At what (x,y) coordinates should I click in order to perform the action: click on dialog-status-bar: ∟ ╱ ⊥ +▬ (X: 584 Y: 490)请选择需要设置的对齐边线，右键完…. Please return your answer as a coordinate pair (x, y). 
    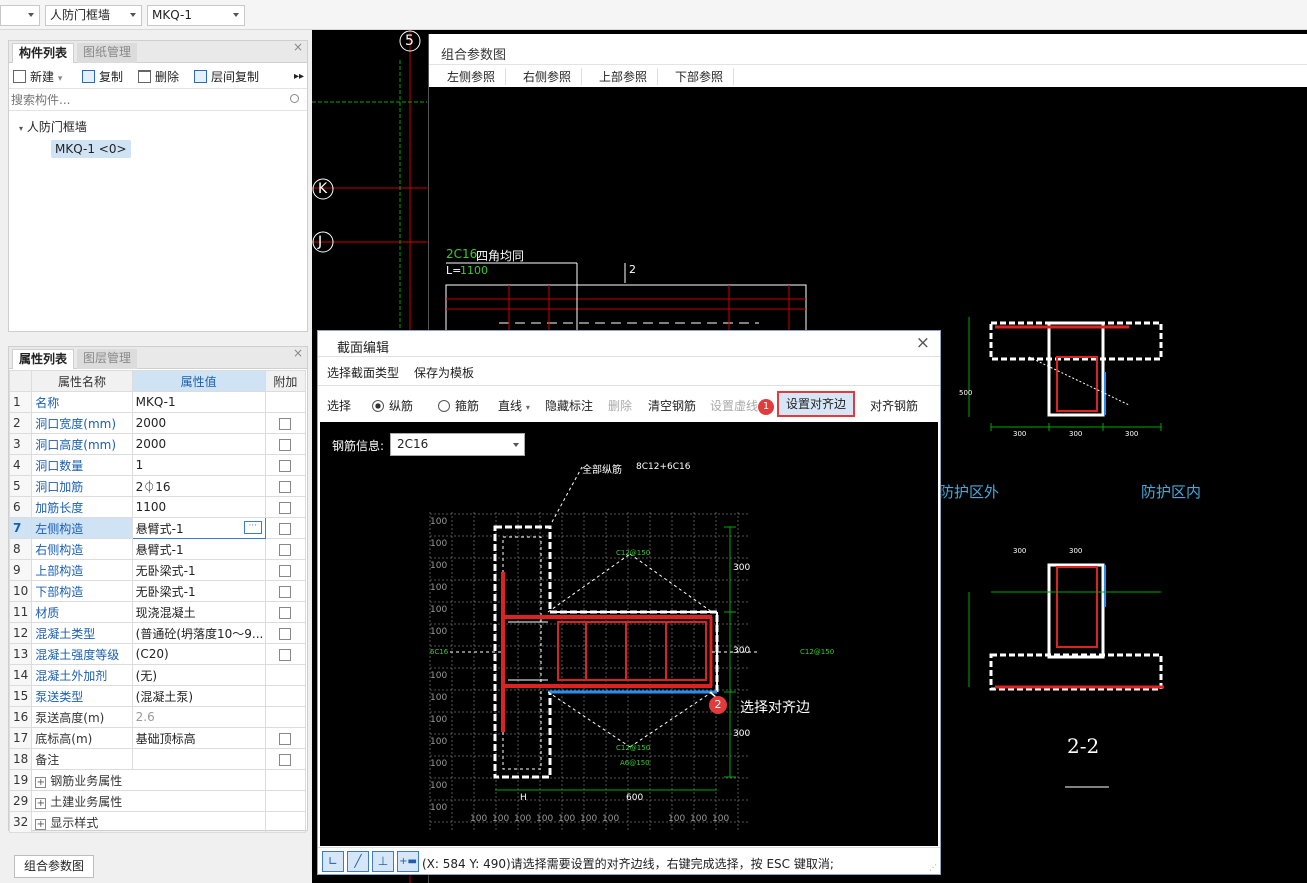
    Looking at the image, I should click on (629, 860).